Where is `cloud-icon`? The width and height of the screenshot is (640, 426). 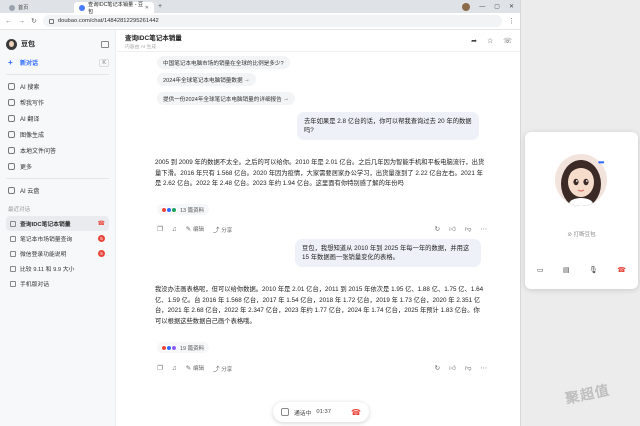 cloud-icon is located at coordinates (11, 190).